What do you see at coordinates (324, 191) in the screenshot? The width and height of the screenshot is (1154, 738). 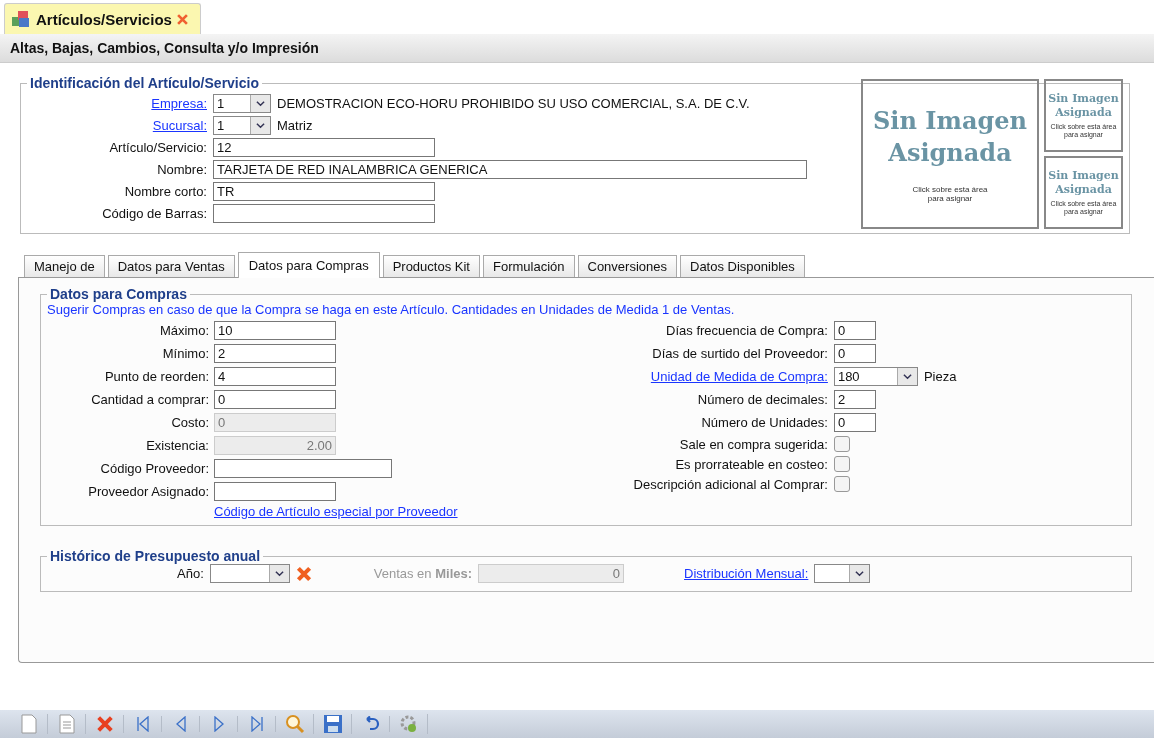 I see `input-field: TR` at bounding box center [324, 191].